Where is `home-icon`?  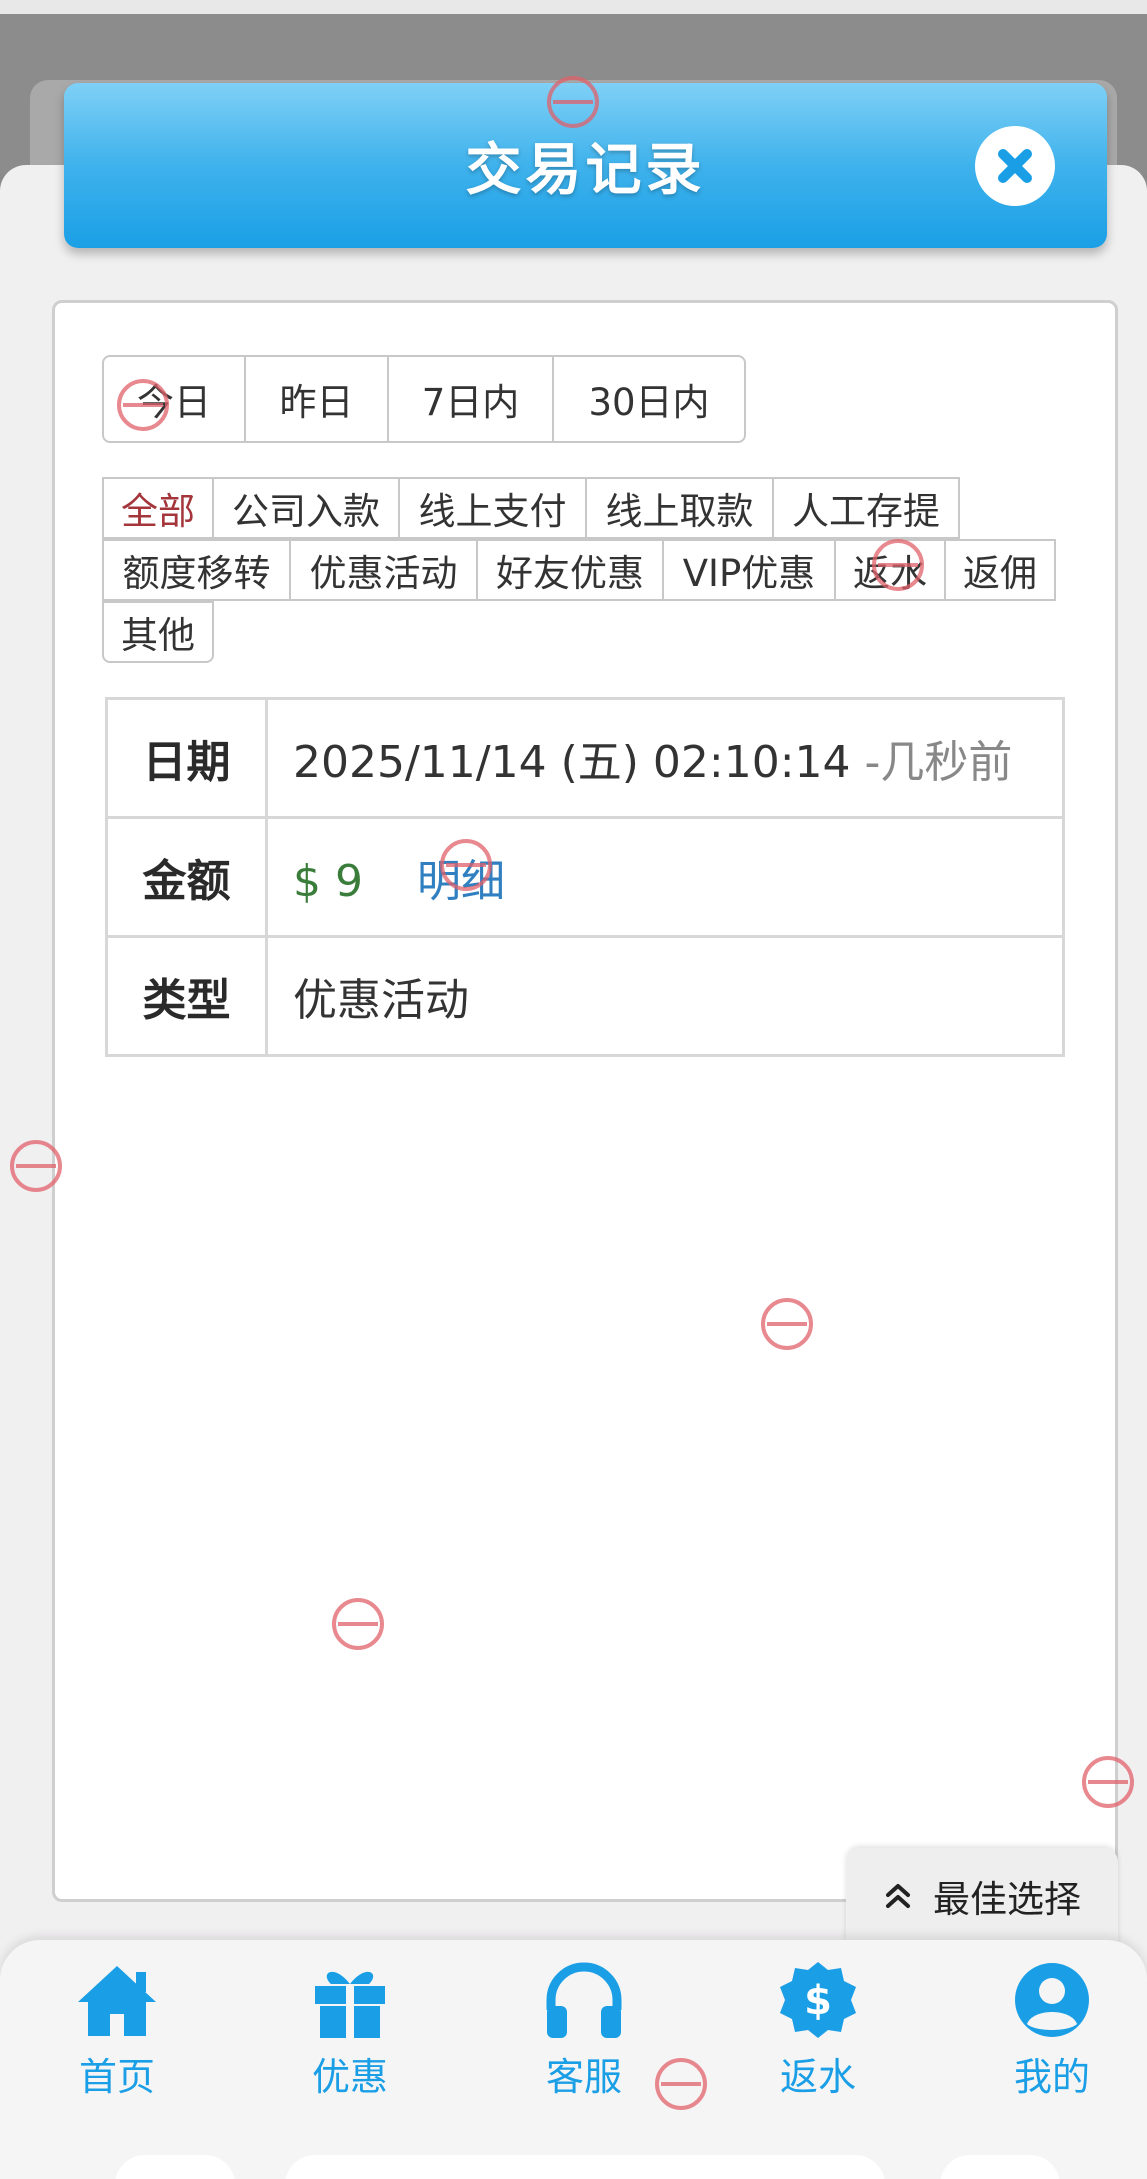
home-icon is located at coordinates (117, 2001).